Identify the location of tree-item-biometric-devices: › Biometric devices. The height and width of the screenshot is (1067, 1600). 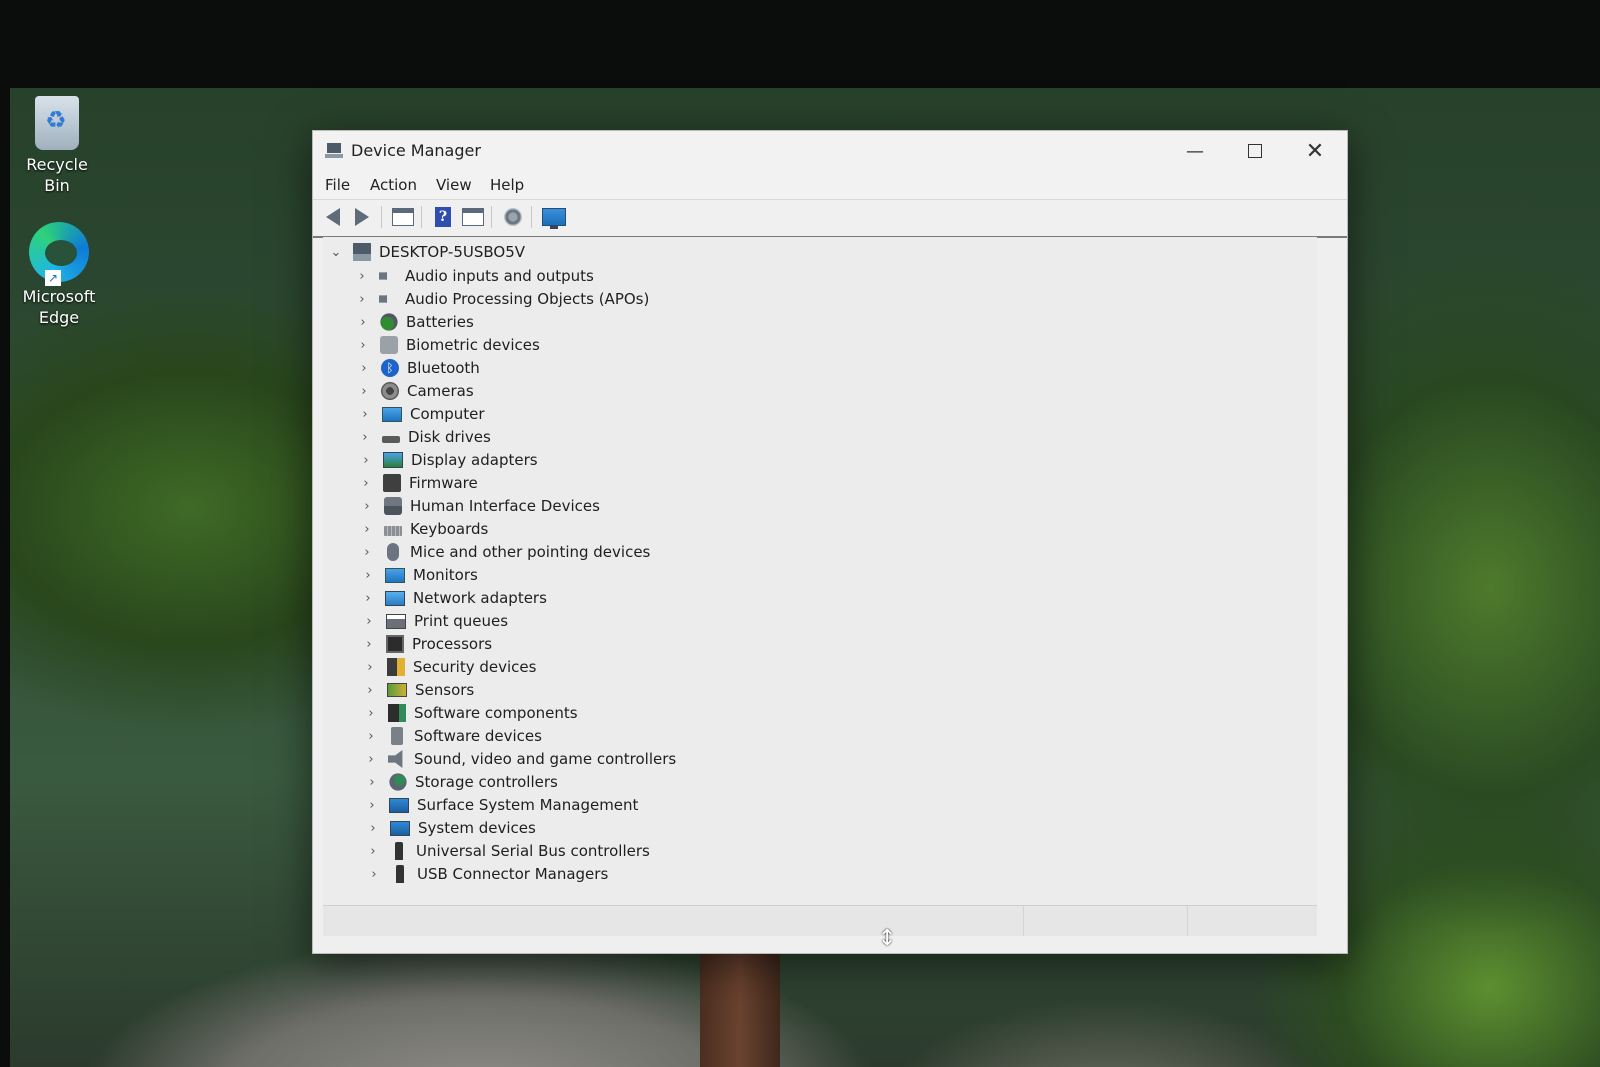
(448, 345).